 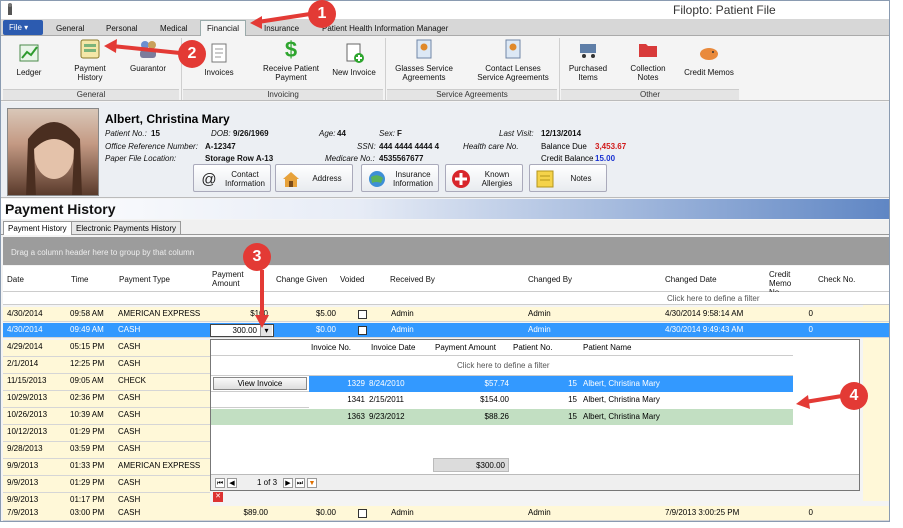 What do you see at coordinates (192, 54) in the screenshot?
I see `callout-2: 2` at bounding box center [192, 54].